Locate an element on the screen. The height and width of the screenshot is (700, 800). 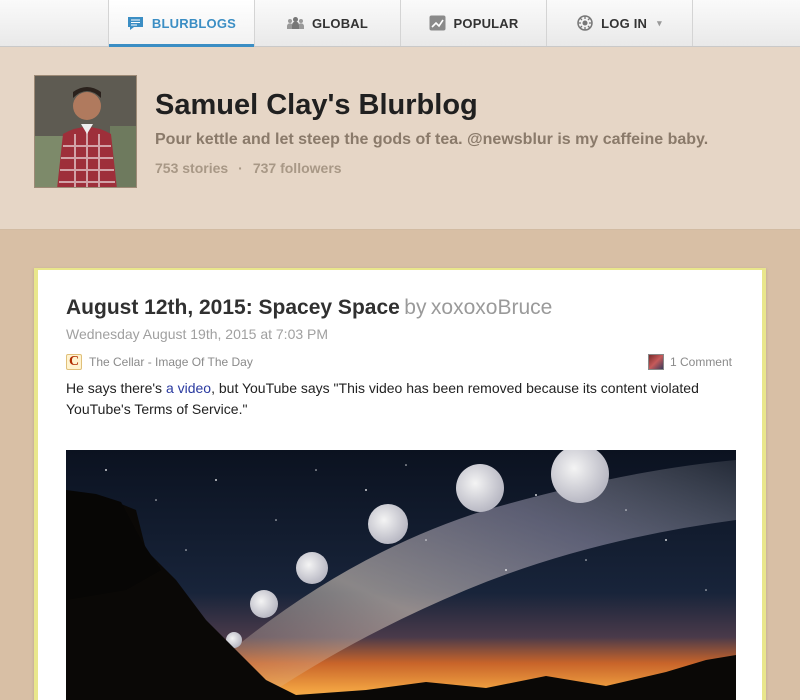
blog-stats: 753 stories · 737 followers is located at coordinates (248, 168).